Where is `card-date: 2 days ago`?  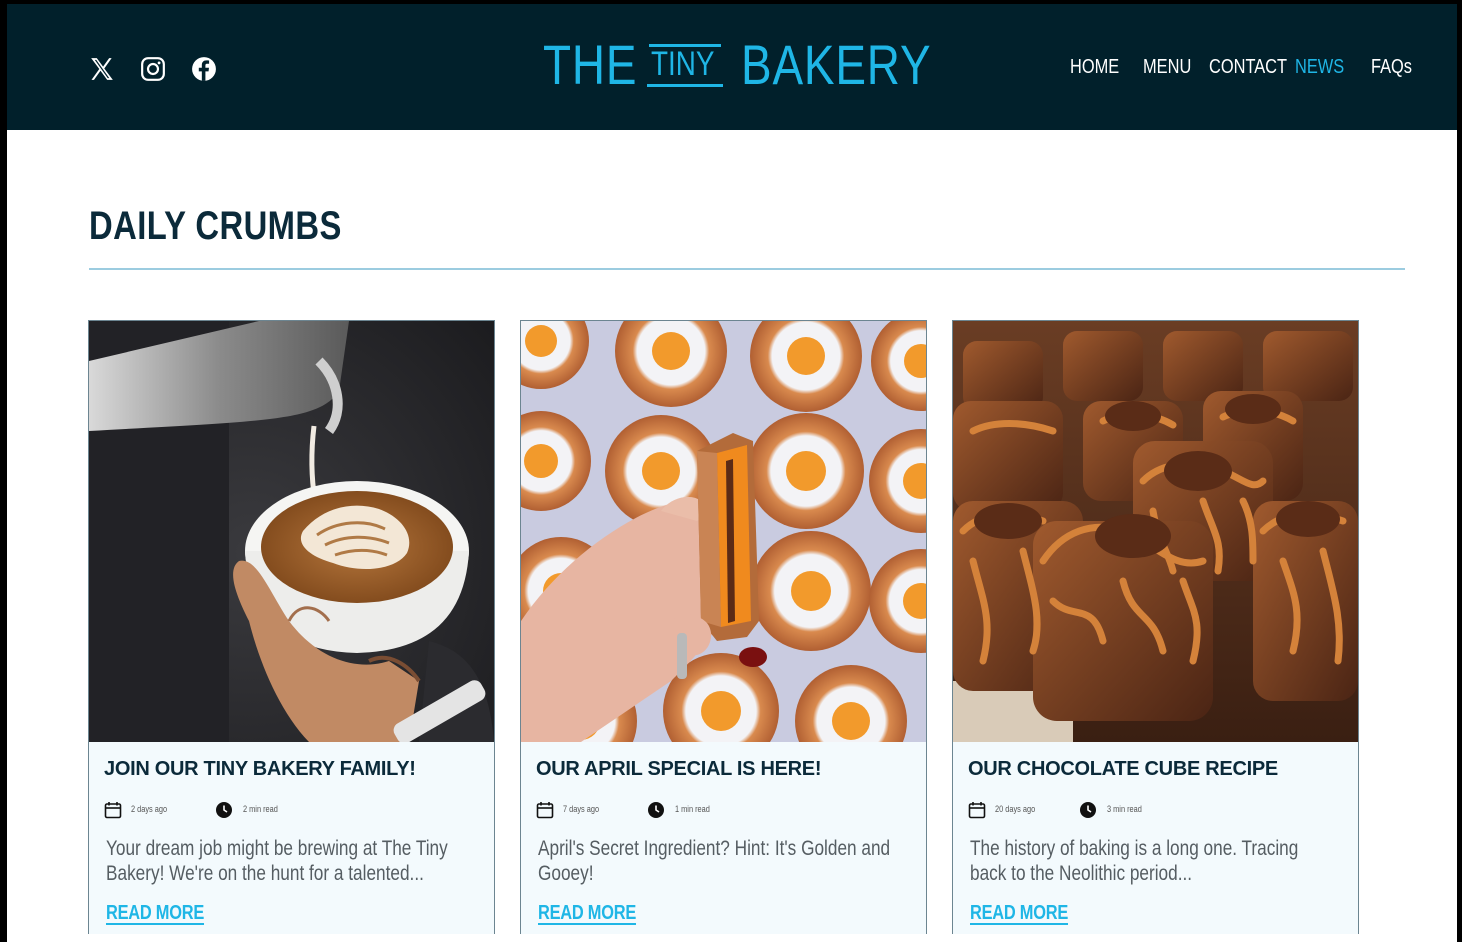 card-date: 2 days ago is located at coordinates (149, 809).